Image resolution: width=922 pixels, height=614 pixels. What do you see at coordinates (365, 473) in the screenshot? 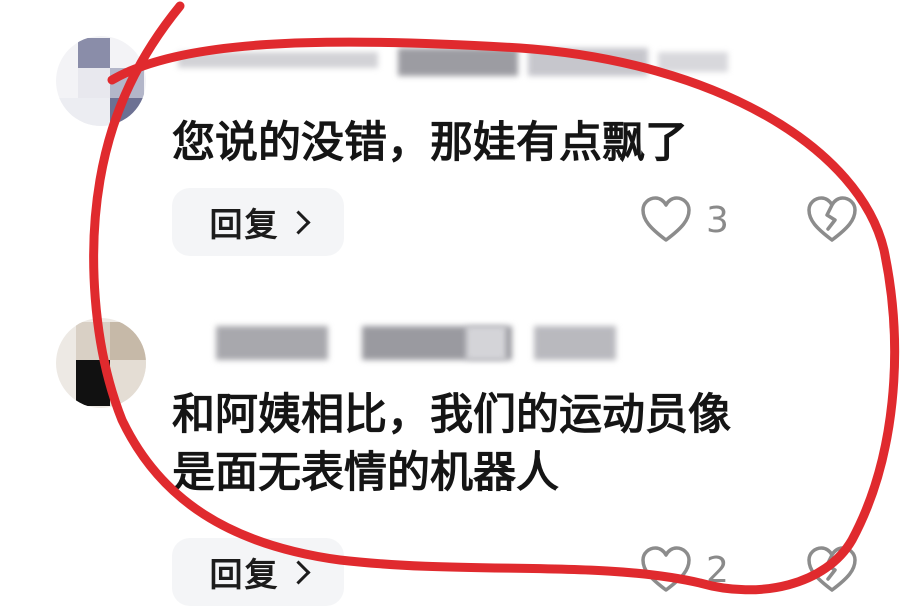
I see `comment-text-line: 是面无表情的机器人` at bounding box center [365, 473].